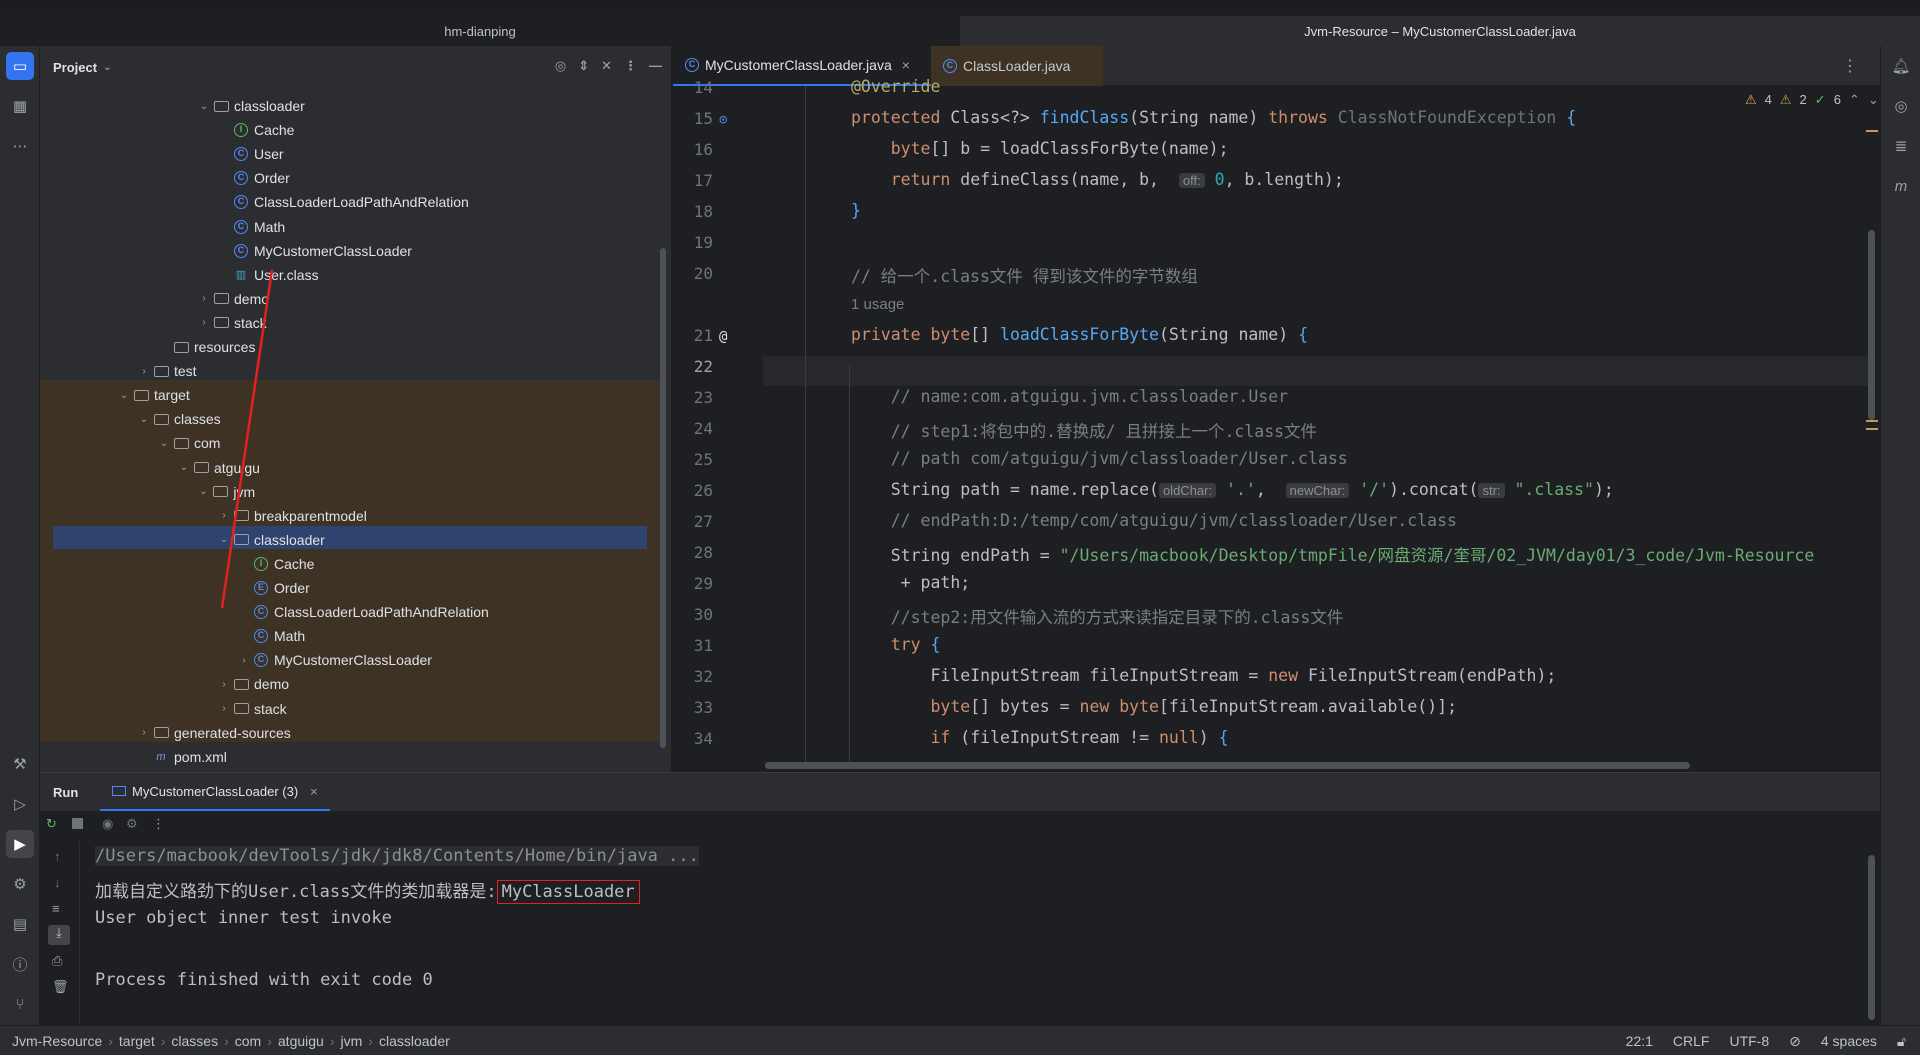  I want to click on scroll-to-end-icon: ⤓, so click(59, 935).